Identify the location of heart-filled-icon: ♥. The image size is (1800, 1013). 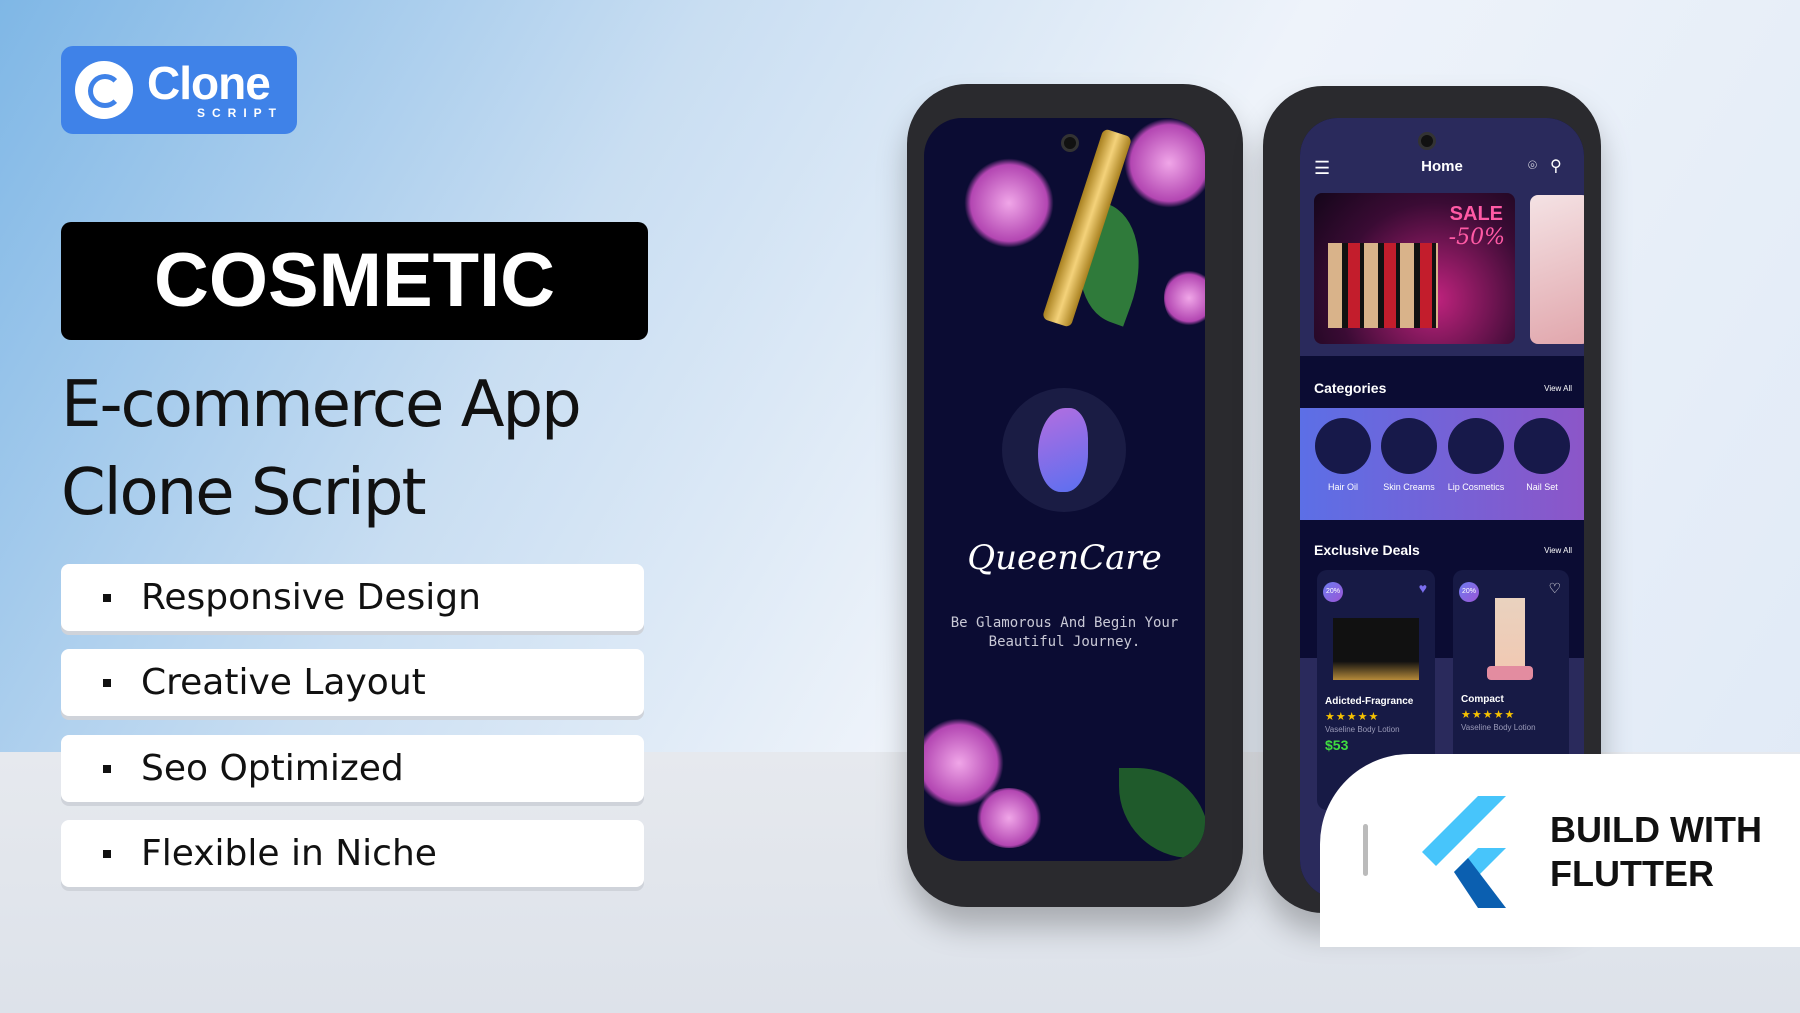
(1423, 588).